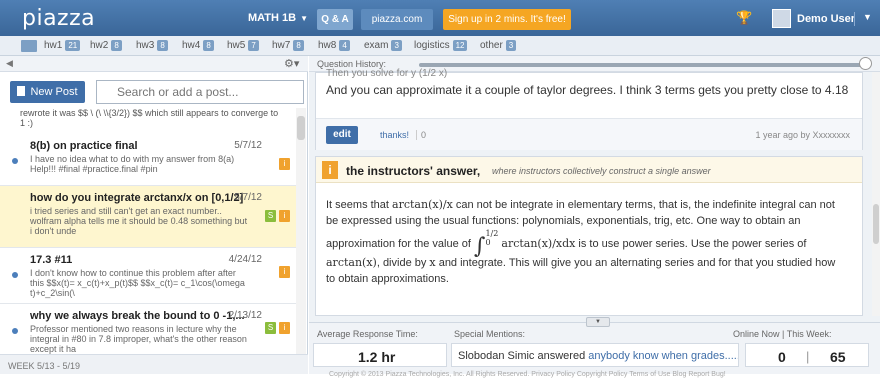 This screenshot has width=880, height=378. I want to click on math-expression: arctan(x), so click(351, 262).